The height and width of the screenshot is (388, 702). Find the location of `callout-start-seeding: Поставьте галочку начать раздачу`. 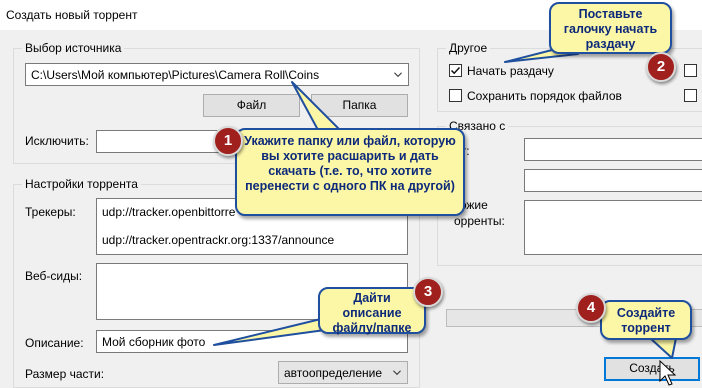

callout-start-seeding: Поставьте галочку начать раздачу is located at coordinates (610, 28).